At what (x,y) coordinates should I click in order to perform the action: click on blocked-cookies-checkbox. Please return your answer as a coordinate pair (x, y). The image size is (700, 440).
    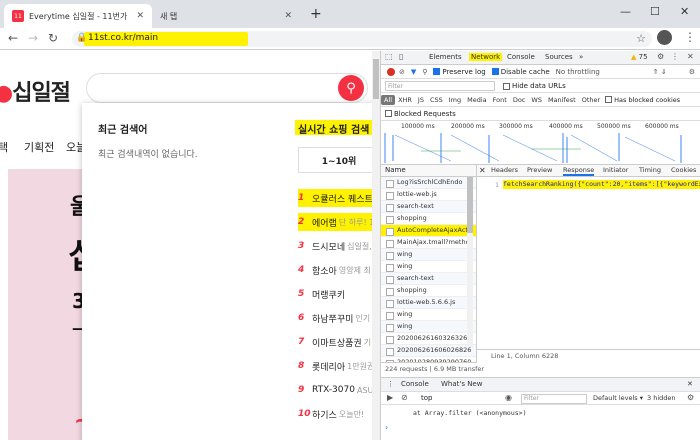
    Looking at the image, I should click on (609, 99).